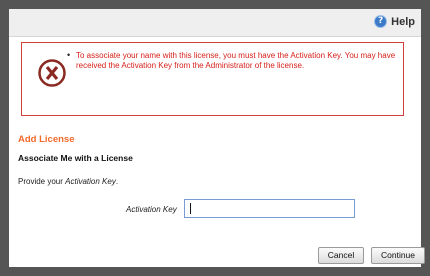  I want to click on form-heading: Associate Me with a License, so click(75, 158).